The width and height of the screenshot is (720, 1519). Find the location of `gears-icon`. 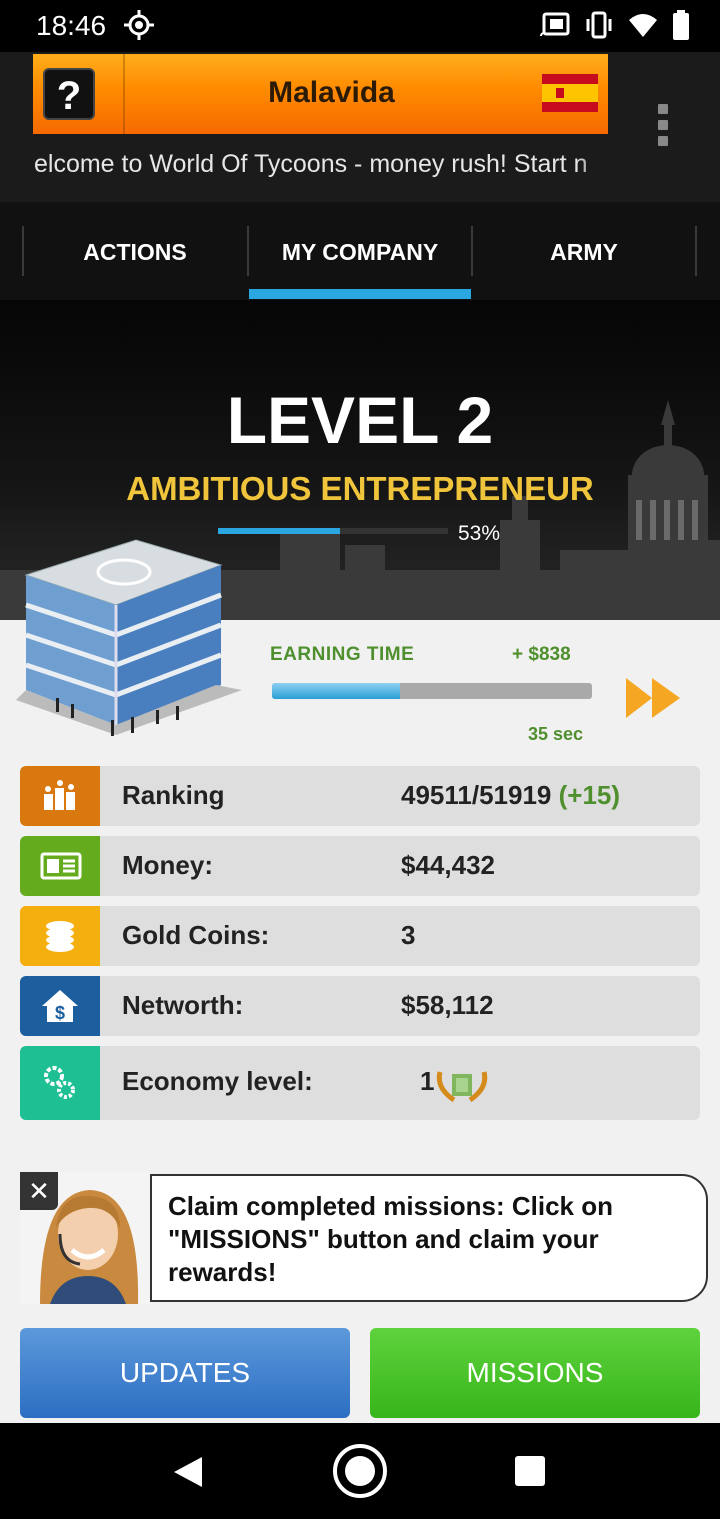

gears-icon is located at coordinates (60, 1083).